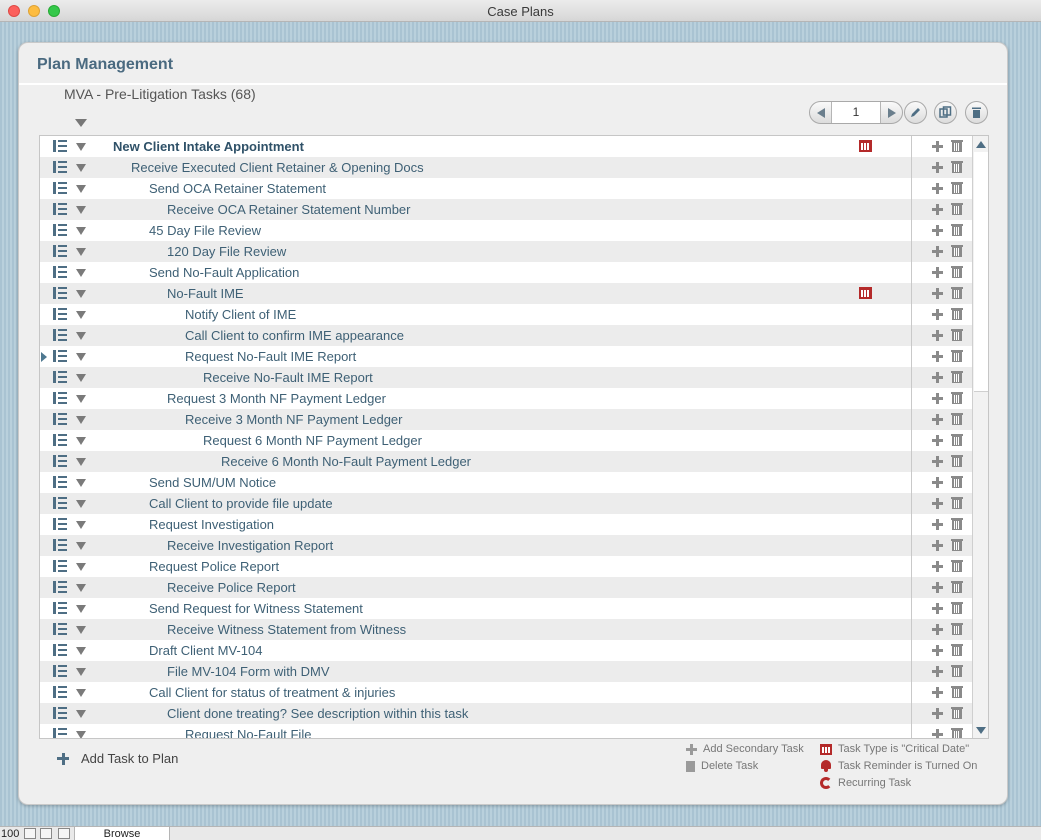  Describe the element at coordinates (208, 146) in the screenshot. I see `task-label: New Client Intake Appointment` at that location.